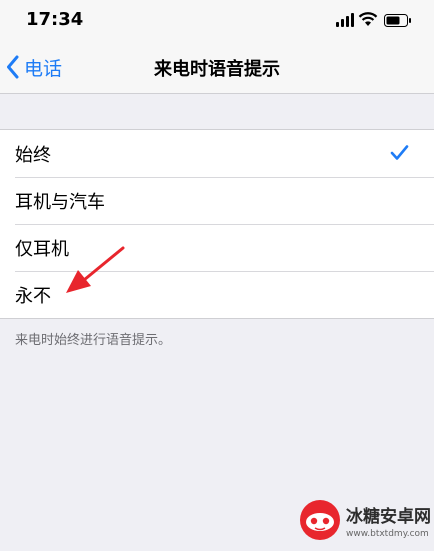 The image size is (434, 551). I want to click on watermark-text: 冰糖安卓网 www.btxtdmy.com, so click(388, 520).